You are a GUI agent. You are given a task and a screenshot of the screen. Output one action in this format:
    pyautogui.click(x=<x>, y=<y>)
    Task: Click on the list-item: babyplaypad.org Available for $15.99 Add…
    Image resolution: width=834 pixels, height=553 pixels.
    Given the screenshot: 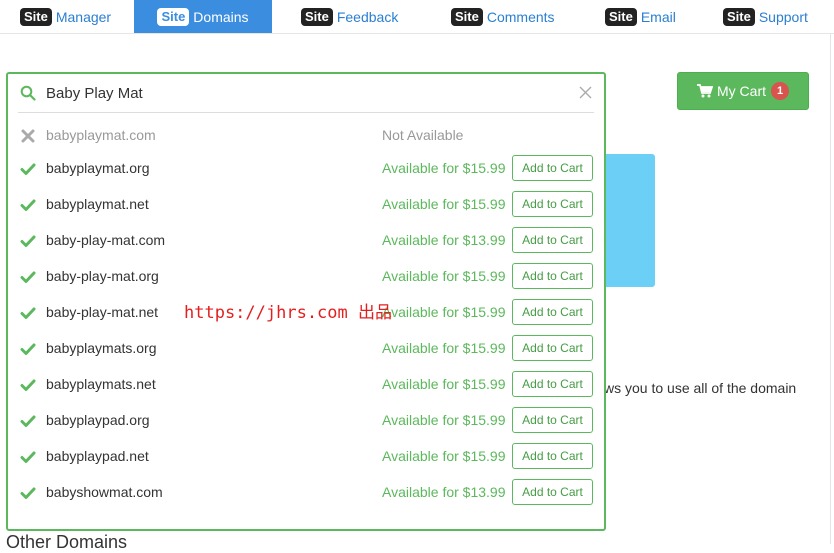 What is the action you would take?
    pyautogui.click(x=306, y=421)
    